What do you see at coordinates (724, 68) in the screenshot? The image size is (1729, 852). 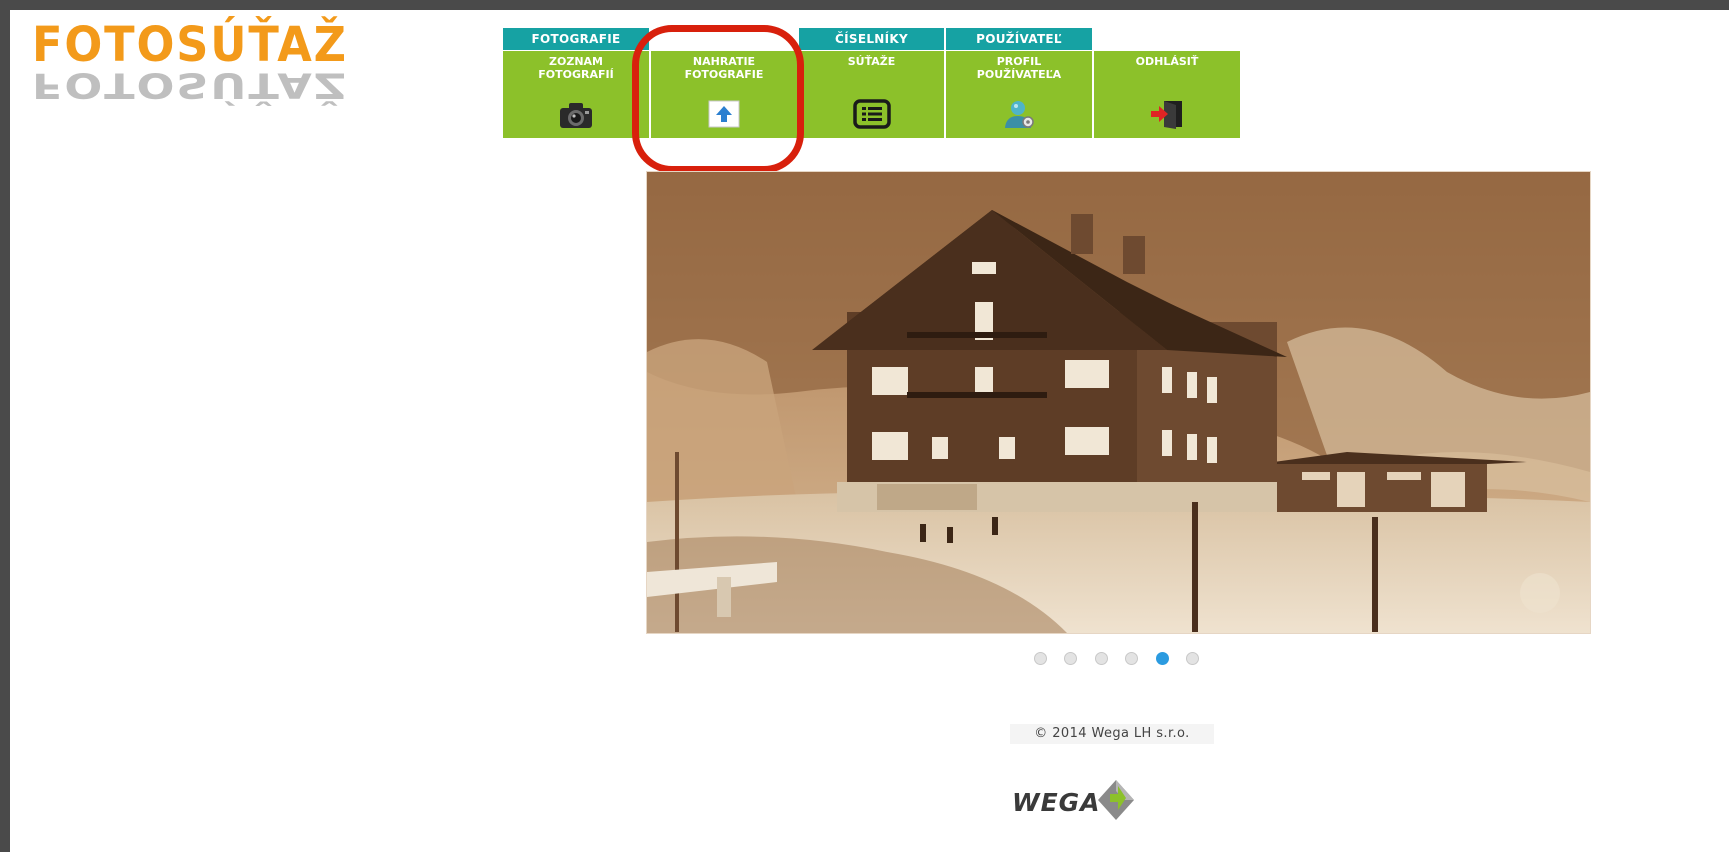 I see `nav-item-label: NAHRATIE FOTOGRAFIE` at bounding box center [724, 68].